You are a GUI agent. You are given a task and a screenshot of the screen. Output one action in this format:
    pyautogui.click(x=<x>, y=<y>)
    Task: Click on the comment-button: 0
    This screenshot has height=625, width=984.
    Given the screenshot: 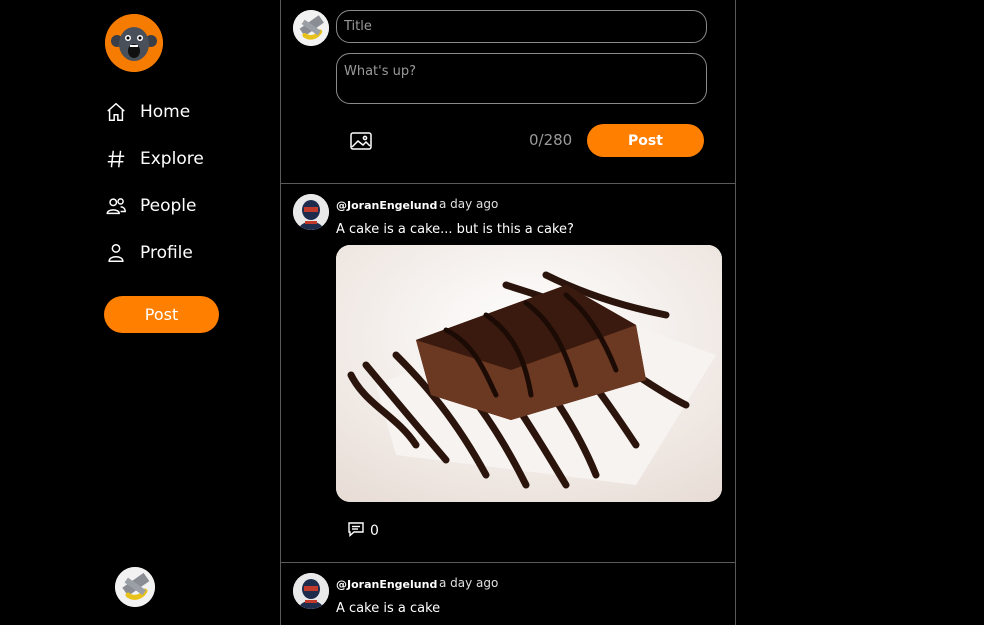 What is the action you would take?
    pyautogui.click(x=363, y=531)
    